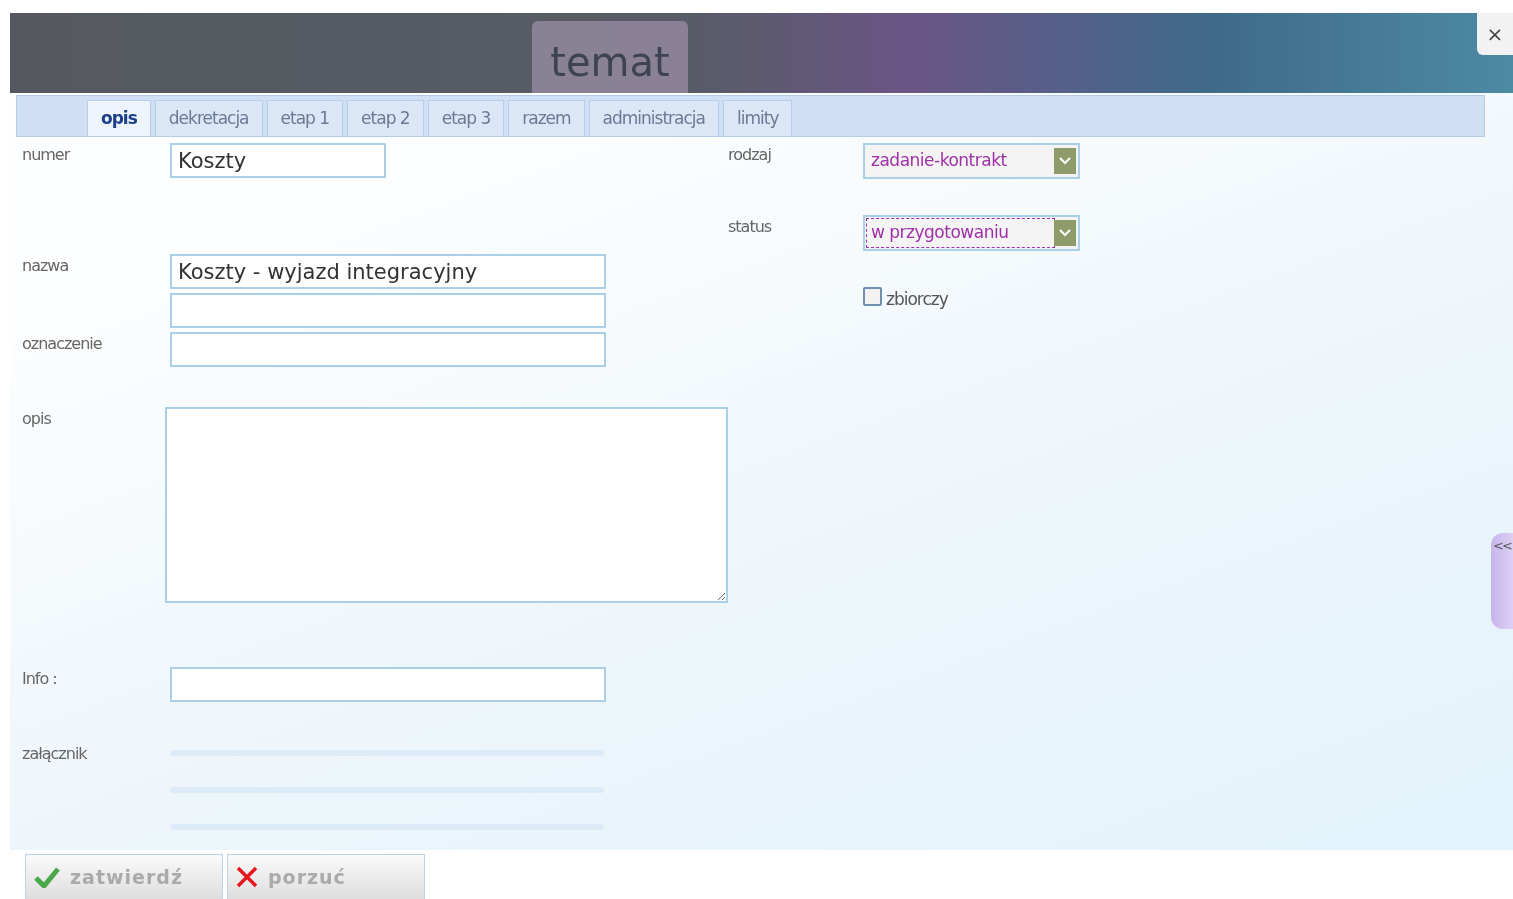  What do you see at coordinates (36, 418) in the screenshot?
I see `field-label: opis` at bounding box center [36, 418].